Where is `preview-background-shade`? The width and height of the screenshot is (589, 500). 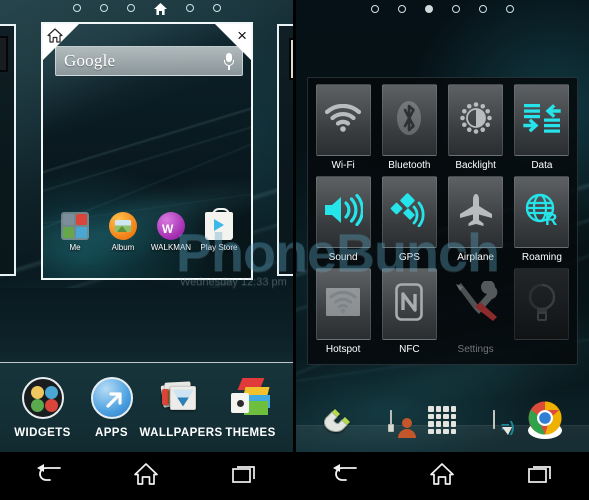 preview-background-shade is located at coordinates (146, 329).